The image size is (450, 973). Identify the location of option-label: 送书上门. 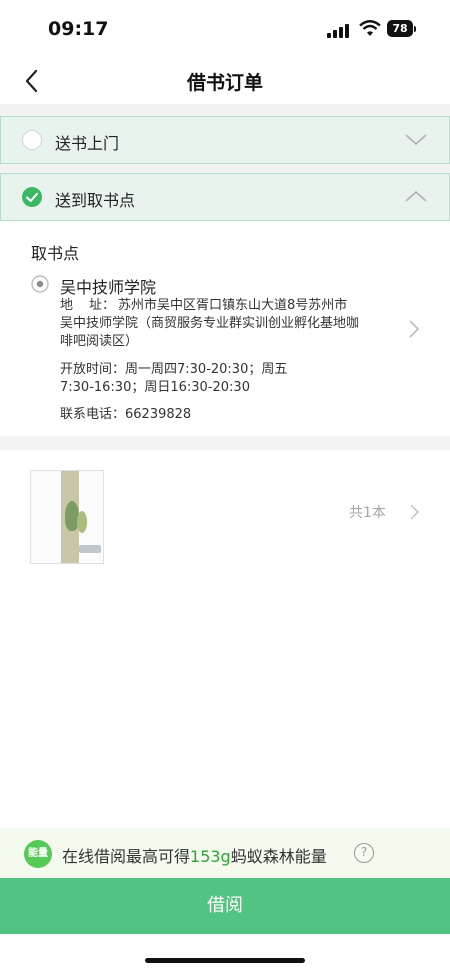
(87, 143).